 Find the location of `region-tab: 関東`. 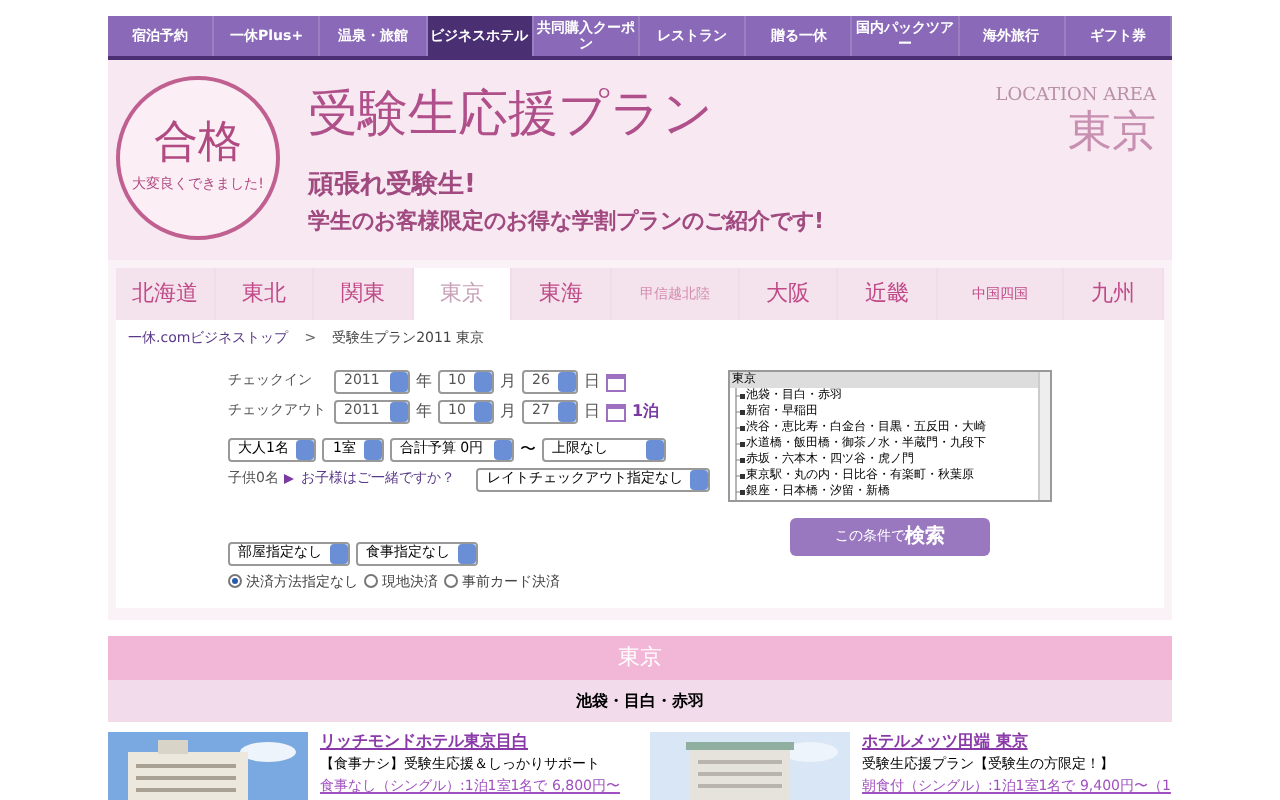

region-tab: 関東 is located at coordinates (364, 294).